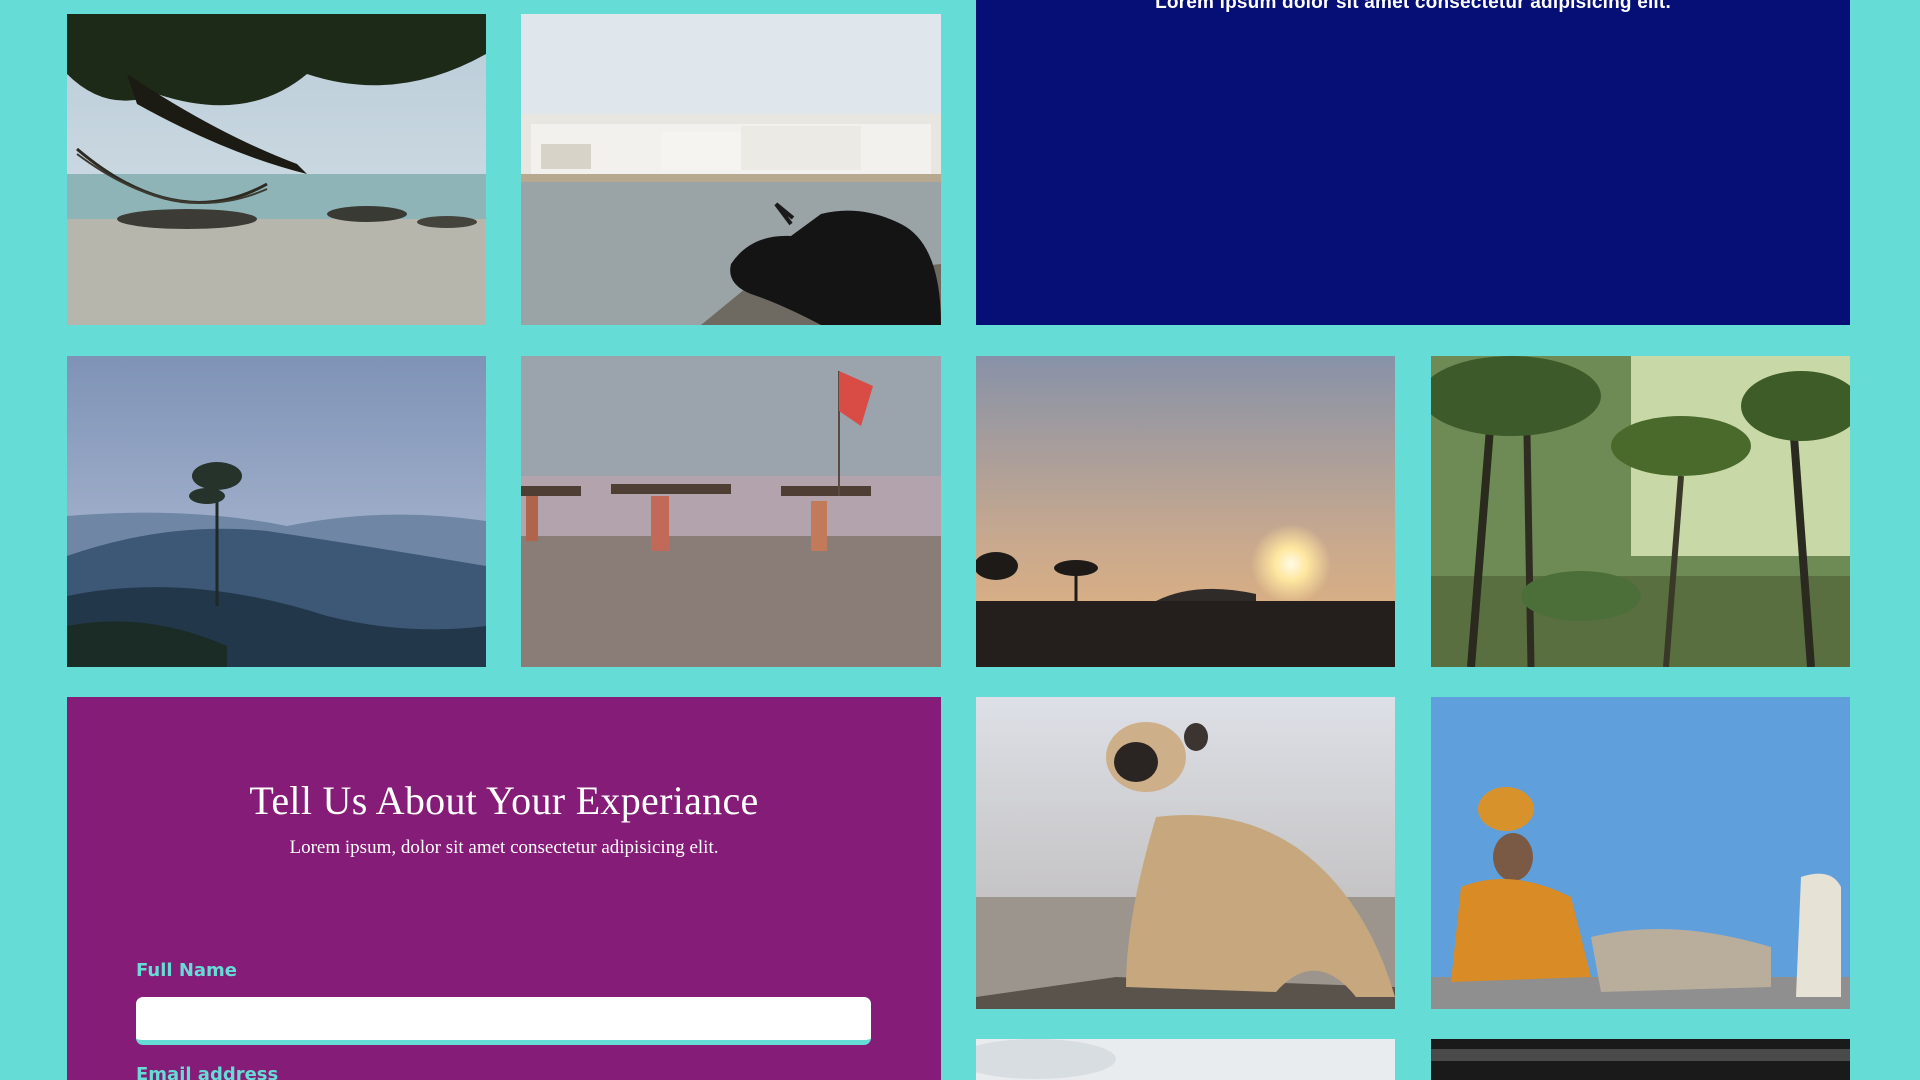  I want to click on lake-cow-photo, so click(731, 169).